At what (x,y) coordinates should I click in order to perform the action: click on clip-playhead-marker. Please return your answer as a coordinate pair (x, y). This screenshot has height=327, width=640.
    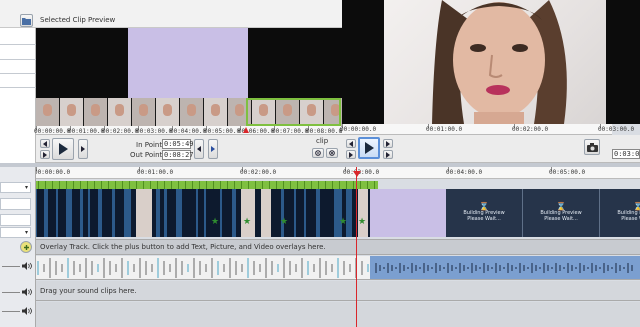
    Looking at the image, I should click on (246, 130).